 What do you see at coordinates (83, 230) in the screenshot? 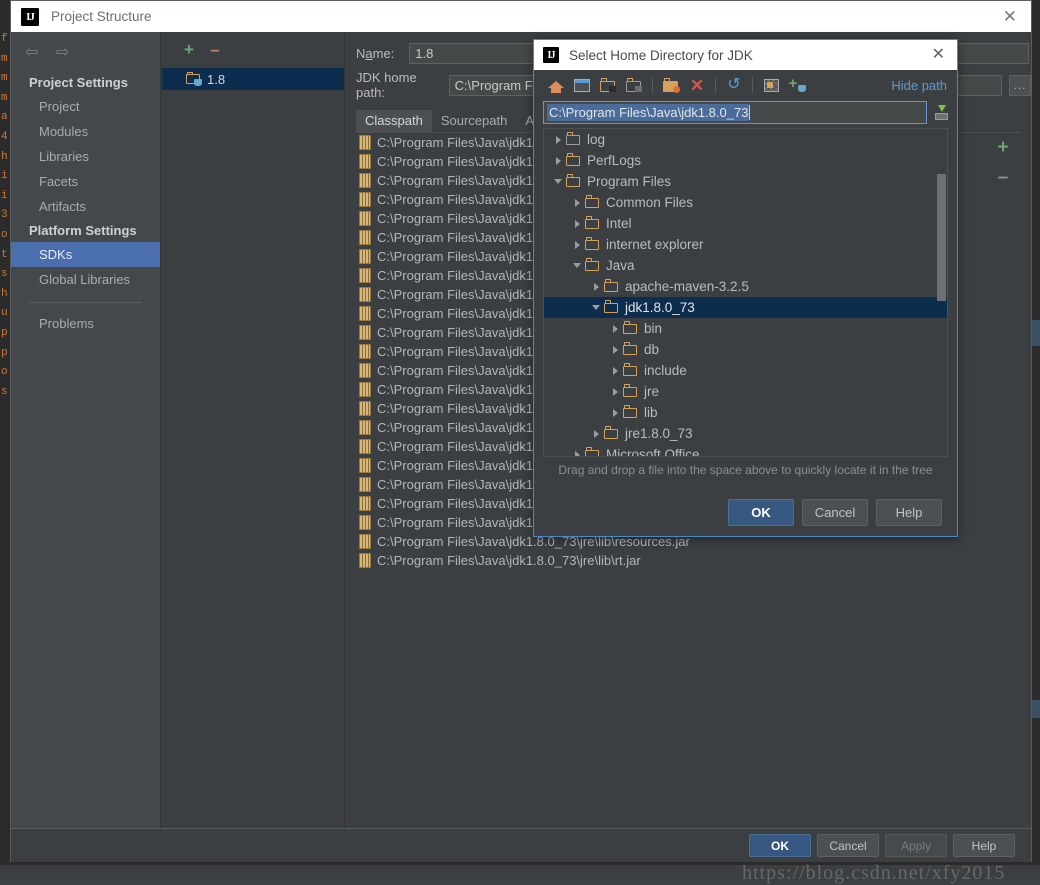
I see `nav-group-header: Platform Settings` at bounding box center [83, 230].